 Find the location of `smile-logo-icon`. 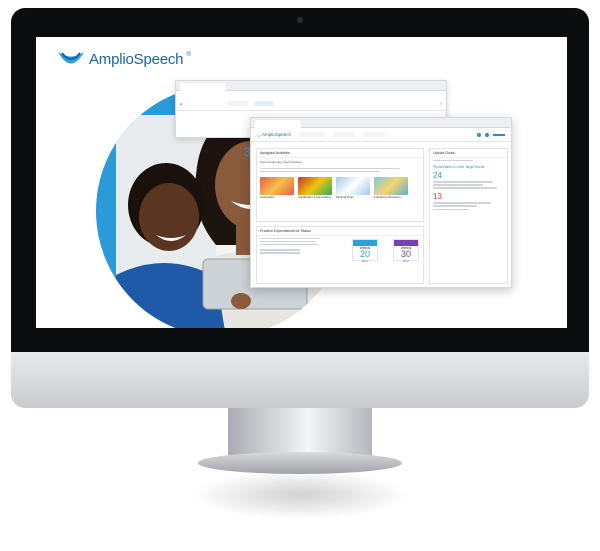

smile-logo-icon is located at coordinates (71, 58).